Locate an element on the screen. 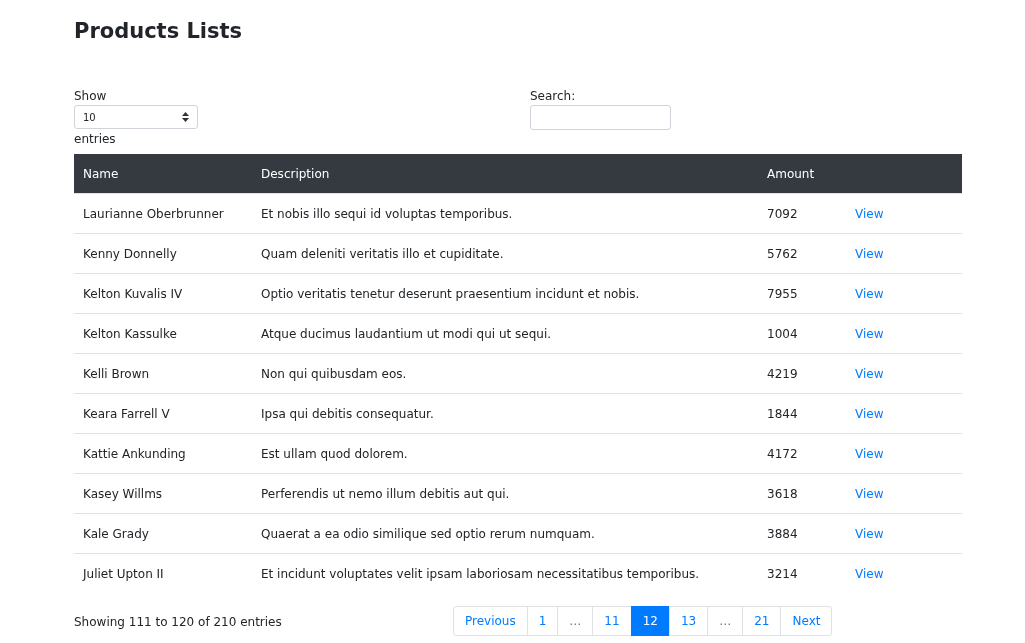 This screenshot has width=1025, height=643. table-cell: Optio veritatis tenetur deserunt praesentium incidunt et nobis. is located at coordinates (505, 293).